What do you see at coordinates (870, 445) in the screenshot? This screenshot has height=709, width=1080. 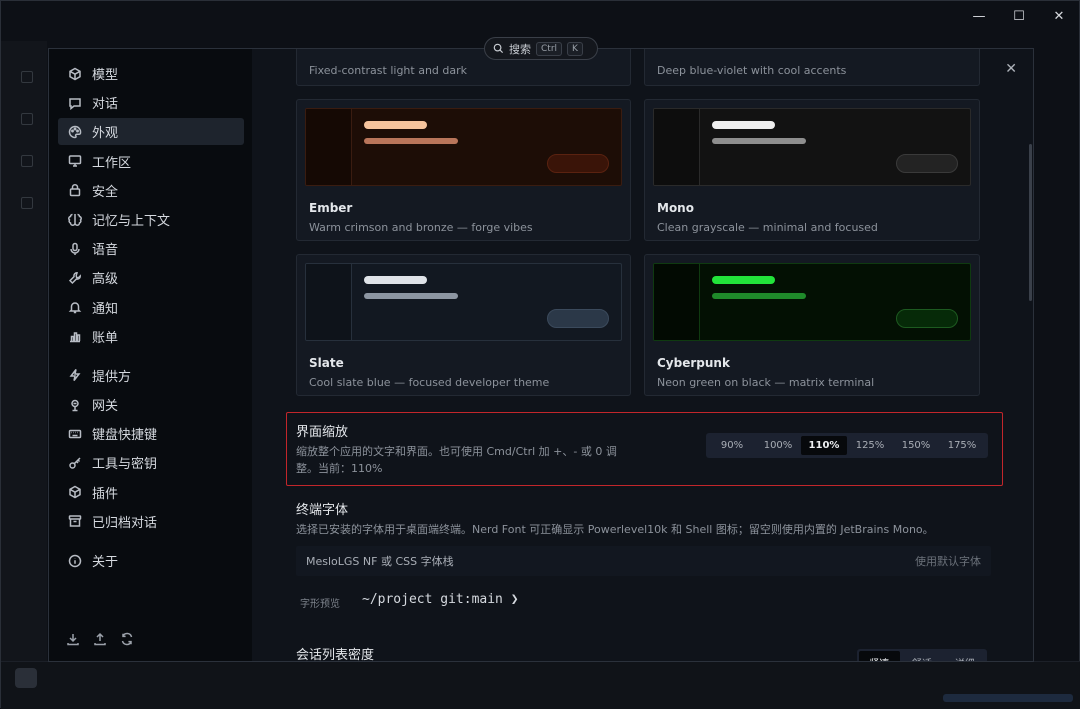 I see `zoom-option: 125%` at bounding box center [870, 445].